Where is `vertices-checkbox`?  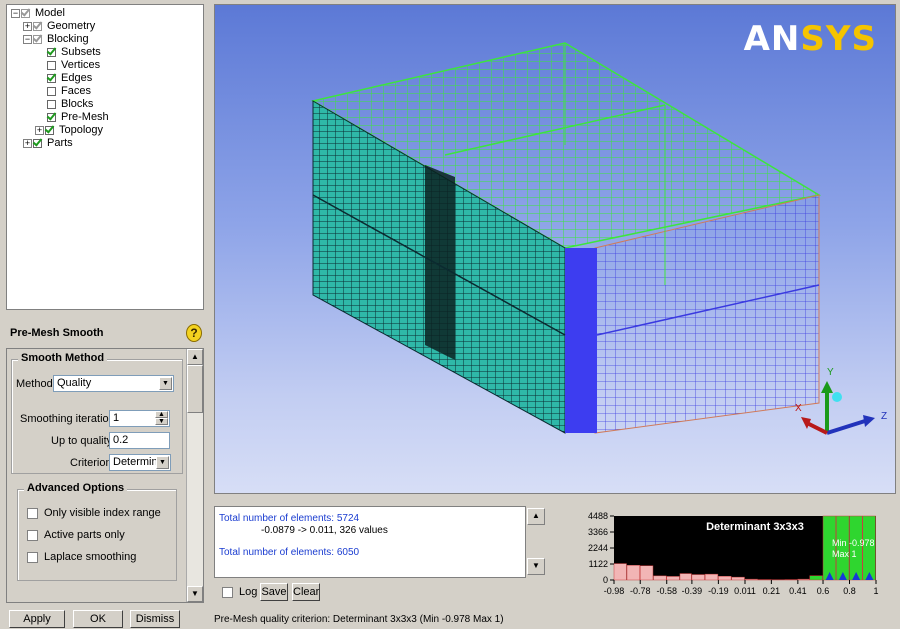 vertices-checkbox is located at coordinates (51, 65).